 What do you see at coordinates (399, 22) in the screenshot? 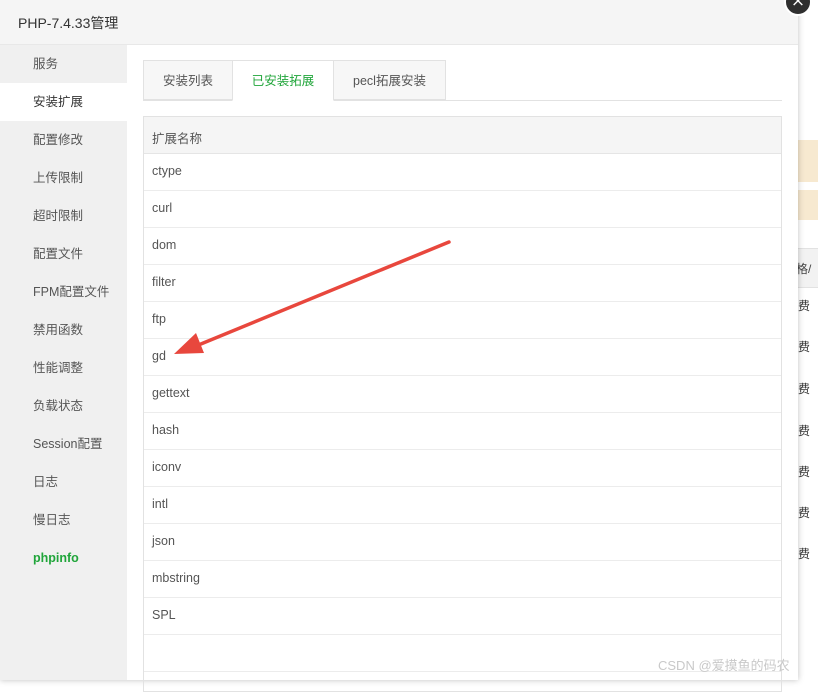
I see `modal-title-bar: PHP-7.4.33管理` at bounding box center [399, 22].